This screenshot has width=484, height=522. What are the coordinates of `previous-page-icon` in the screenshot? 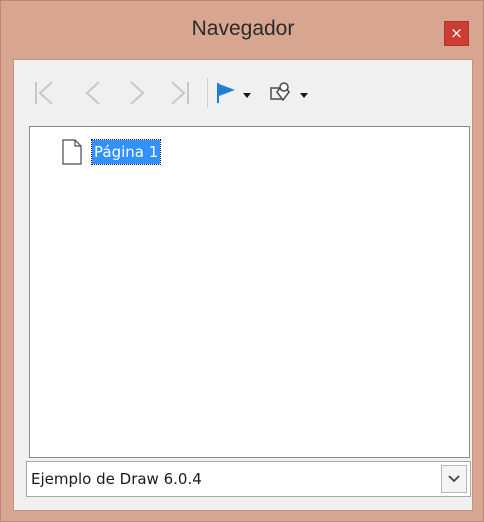 It's located at (92, 93).